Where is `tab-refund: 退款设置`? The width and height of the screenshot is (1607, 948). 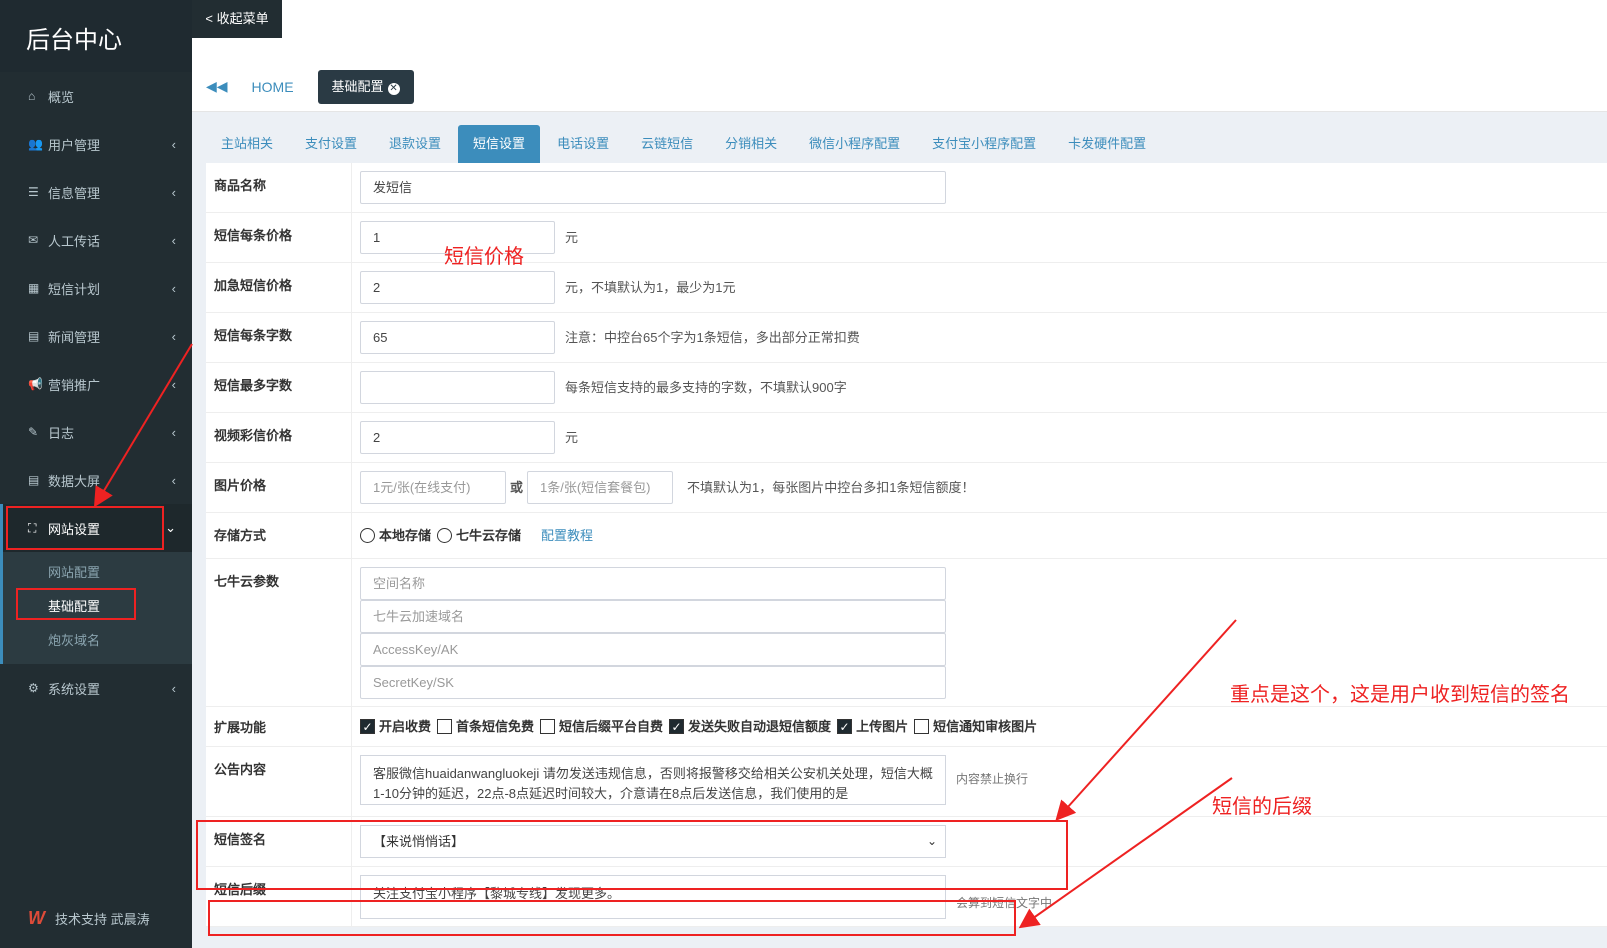
tab-refund: 退款设置 is located at coordinates (415, 144).